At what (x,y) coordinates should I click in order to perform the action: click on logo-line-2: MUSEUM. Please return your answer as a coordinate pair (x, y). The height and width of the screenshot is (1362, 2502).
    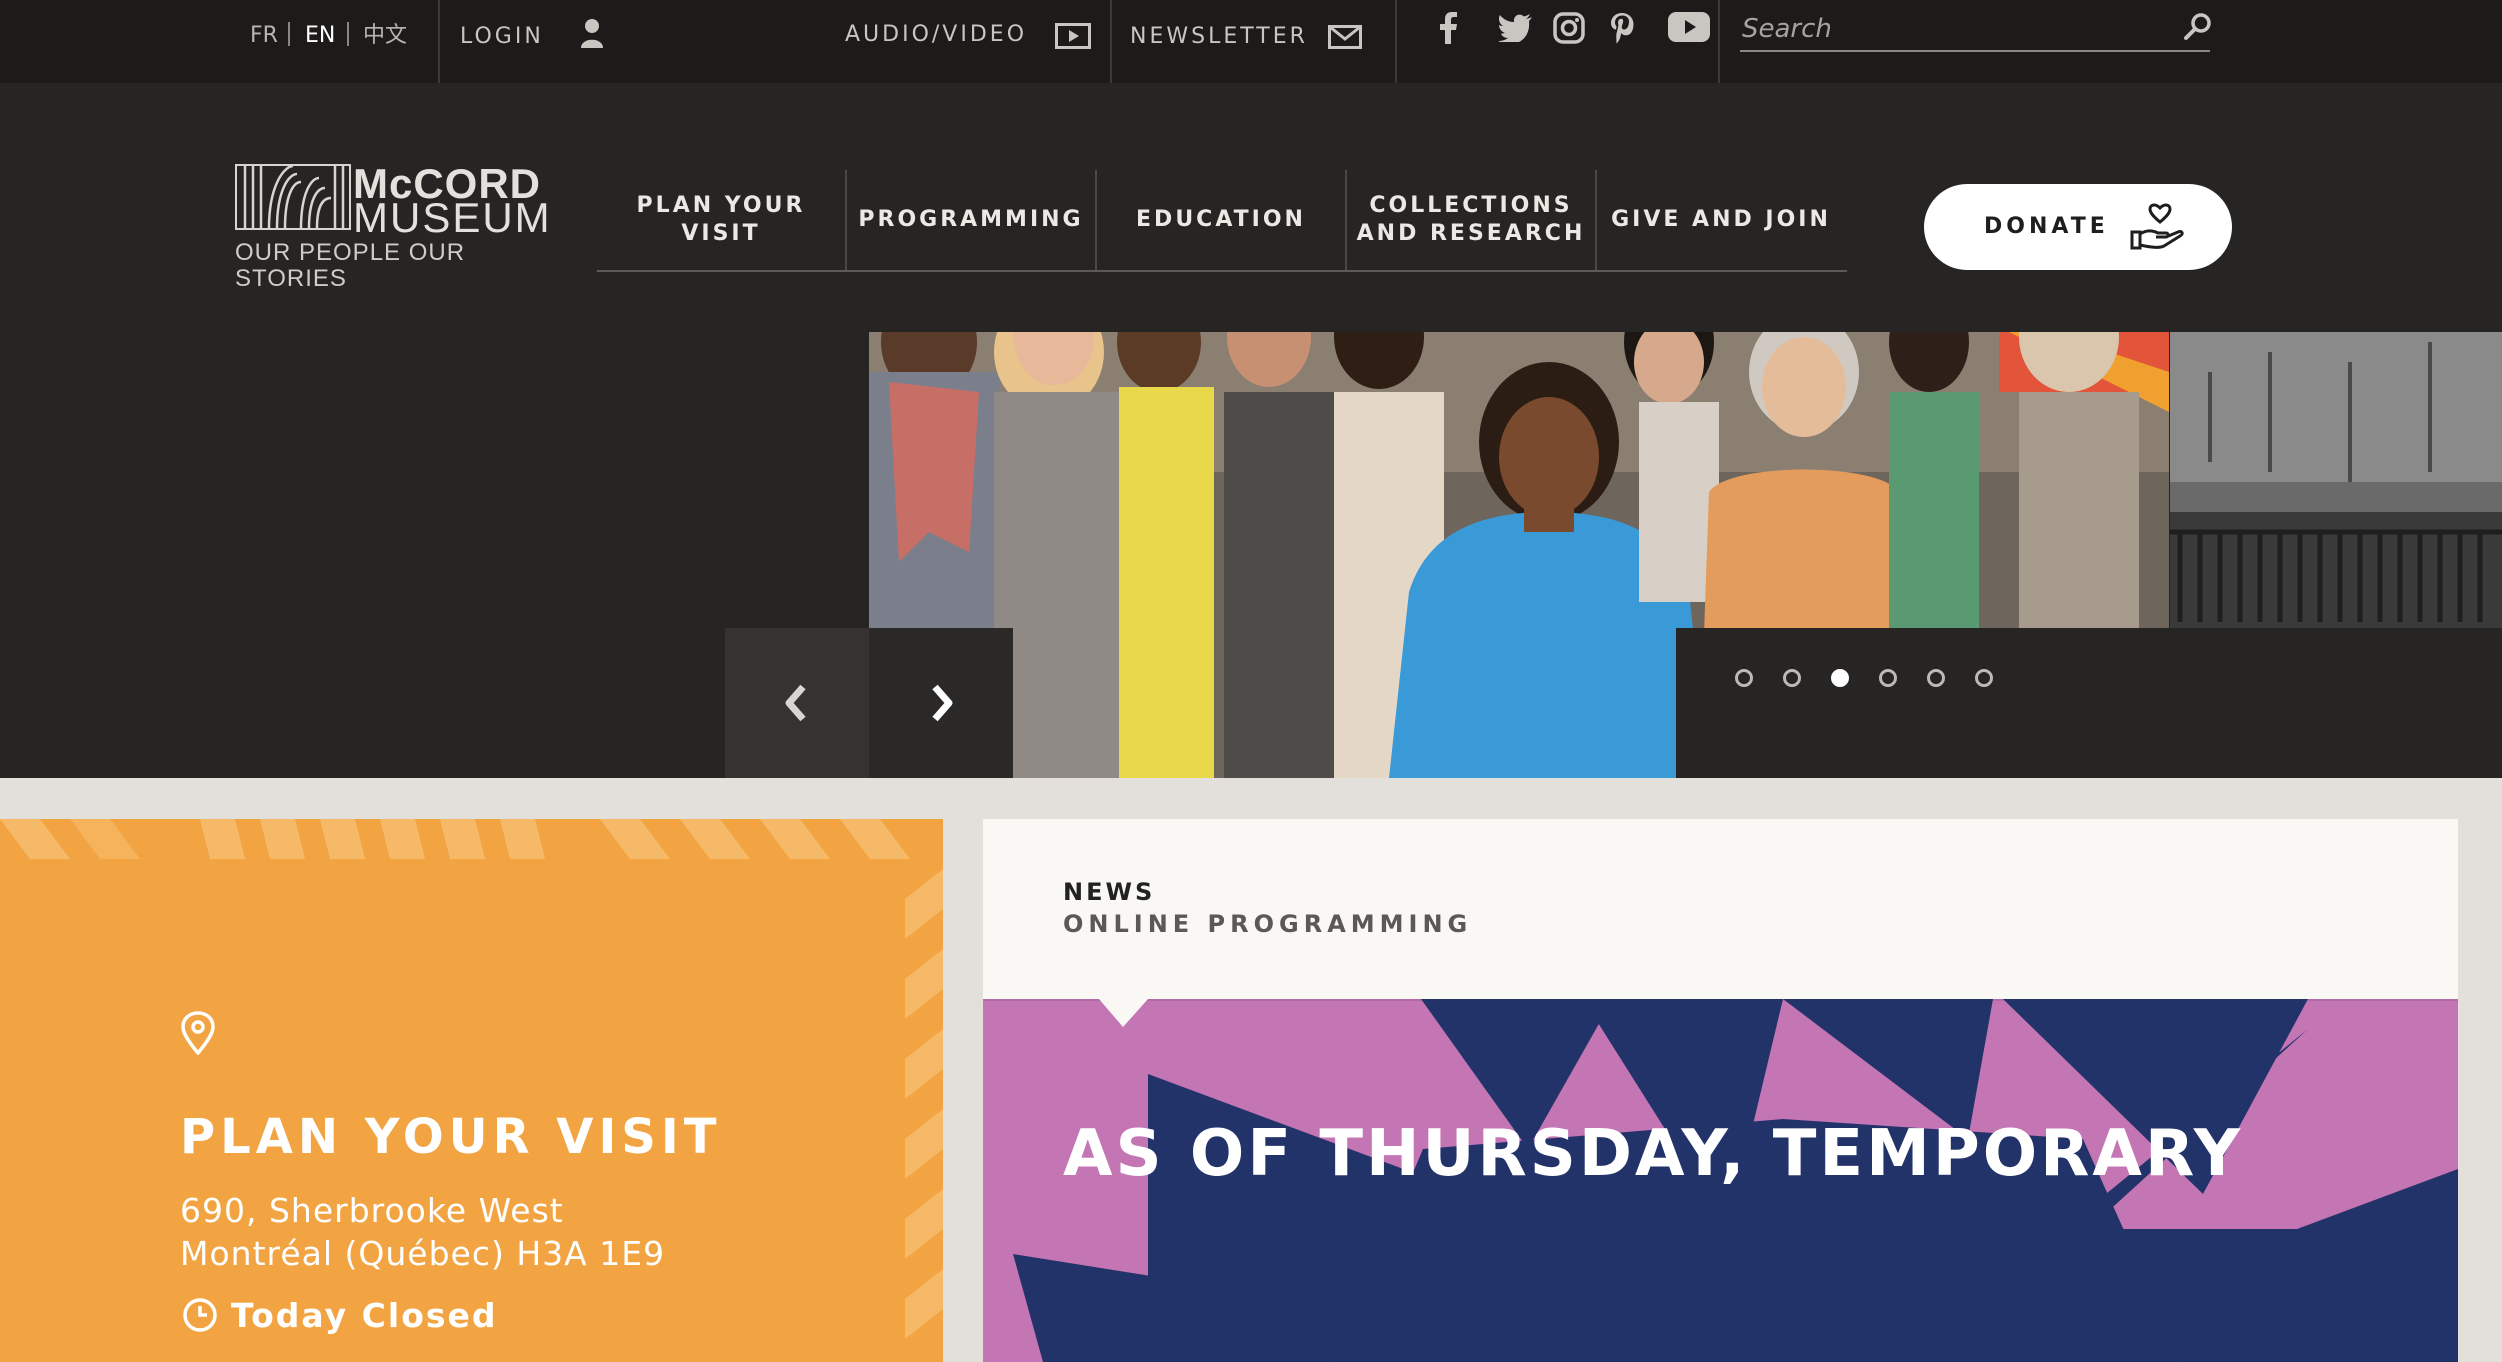
    Looking at the image, I should click on (452, 217).